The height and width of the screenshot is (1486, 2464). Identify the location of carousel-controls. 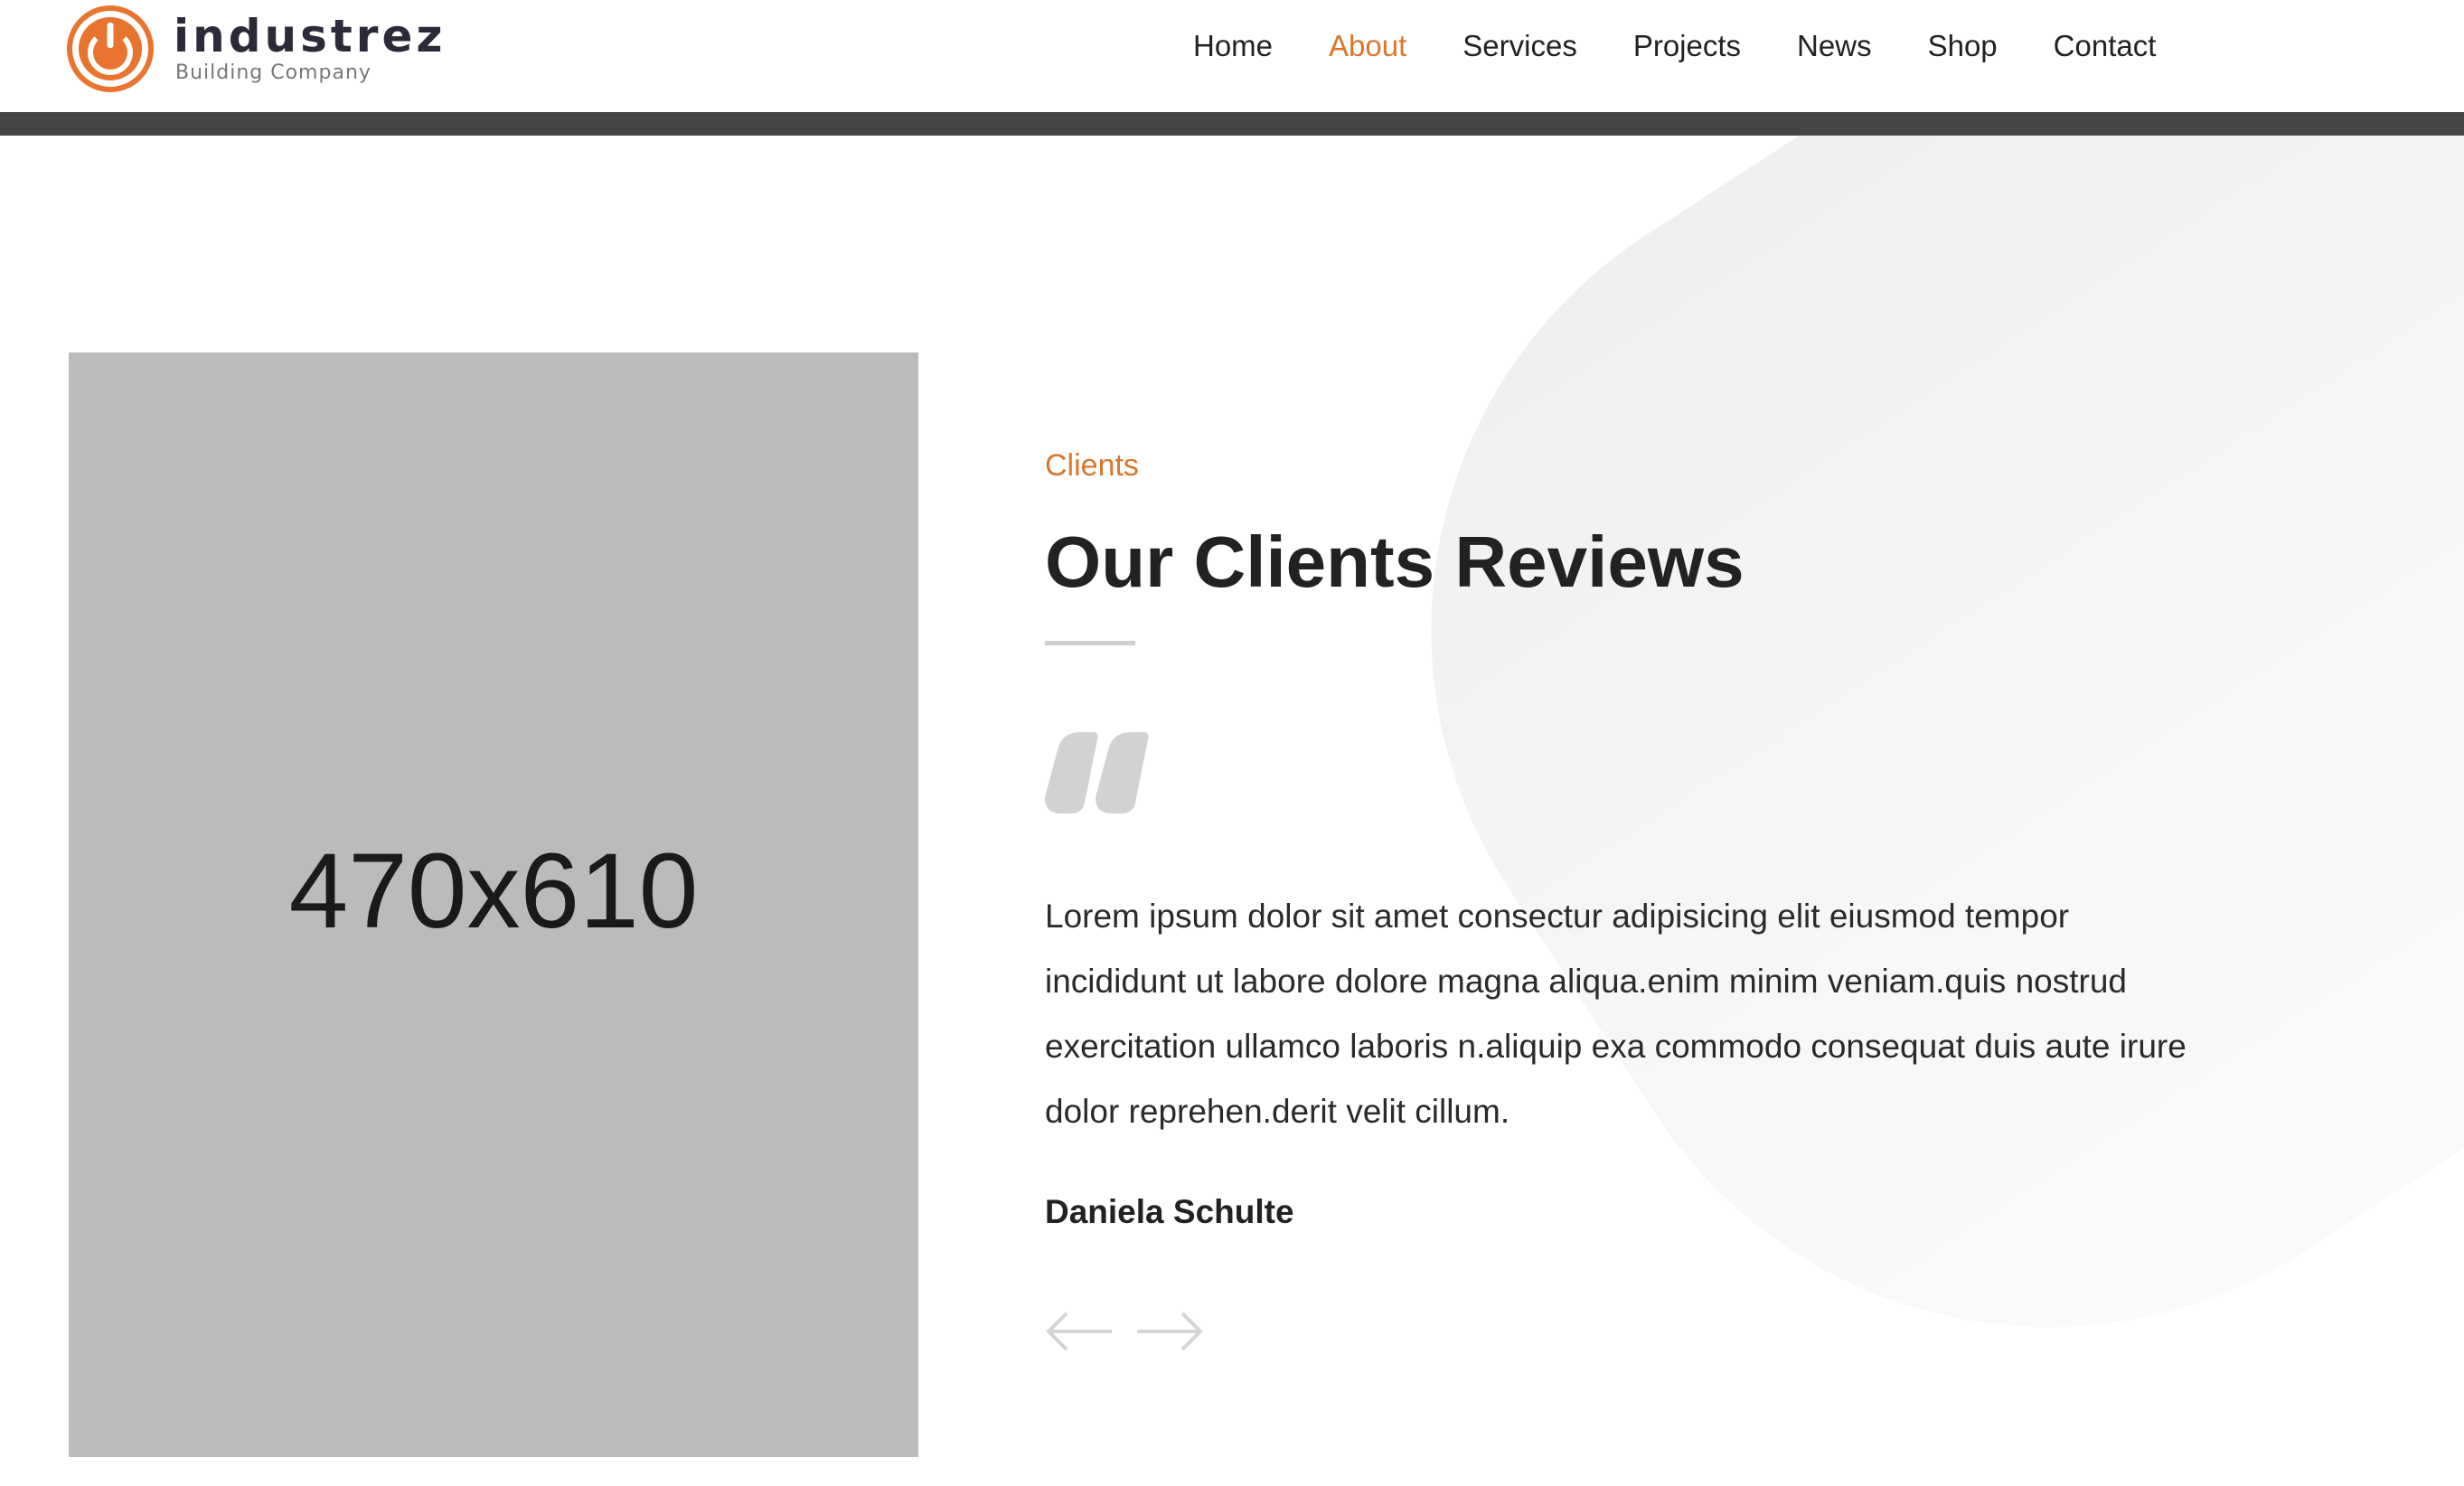
(1135, 1331).